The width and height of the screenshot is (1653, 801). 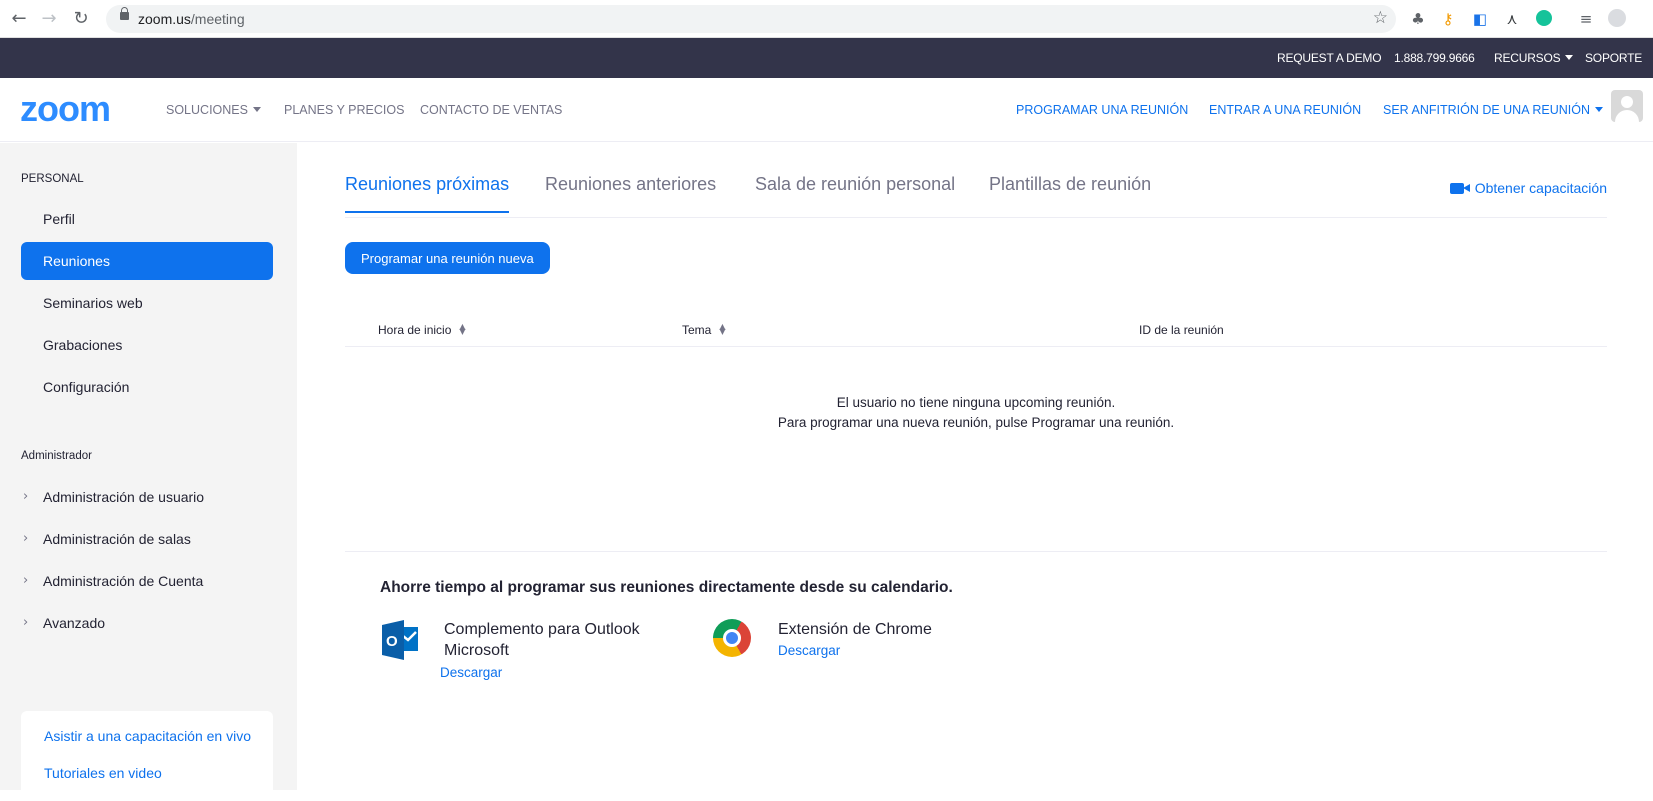 I want to click on browser-toolbar: ← → ↻ zoom.us/meeting ☆ ♣ ⚷ ◧ ⋏ ≡, so click(x=826, y=19).